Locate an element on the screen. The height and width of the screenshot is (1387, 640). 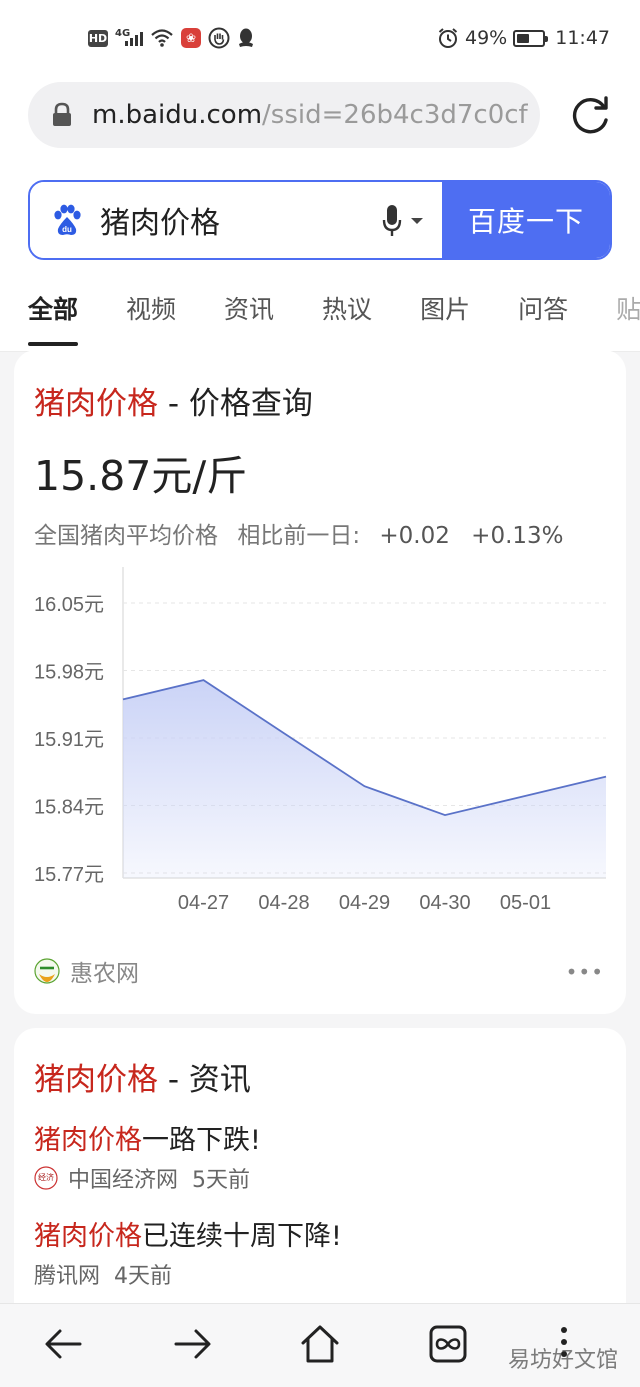
app-notification-icon: ❀ is located at coordinates (191, 38).